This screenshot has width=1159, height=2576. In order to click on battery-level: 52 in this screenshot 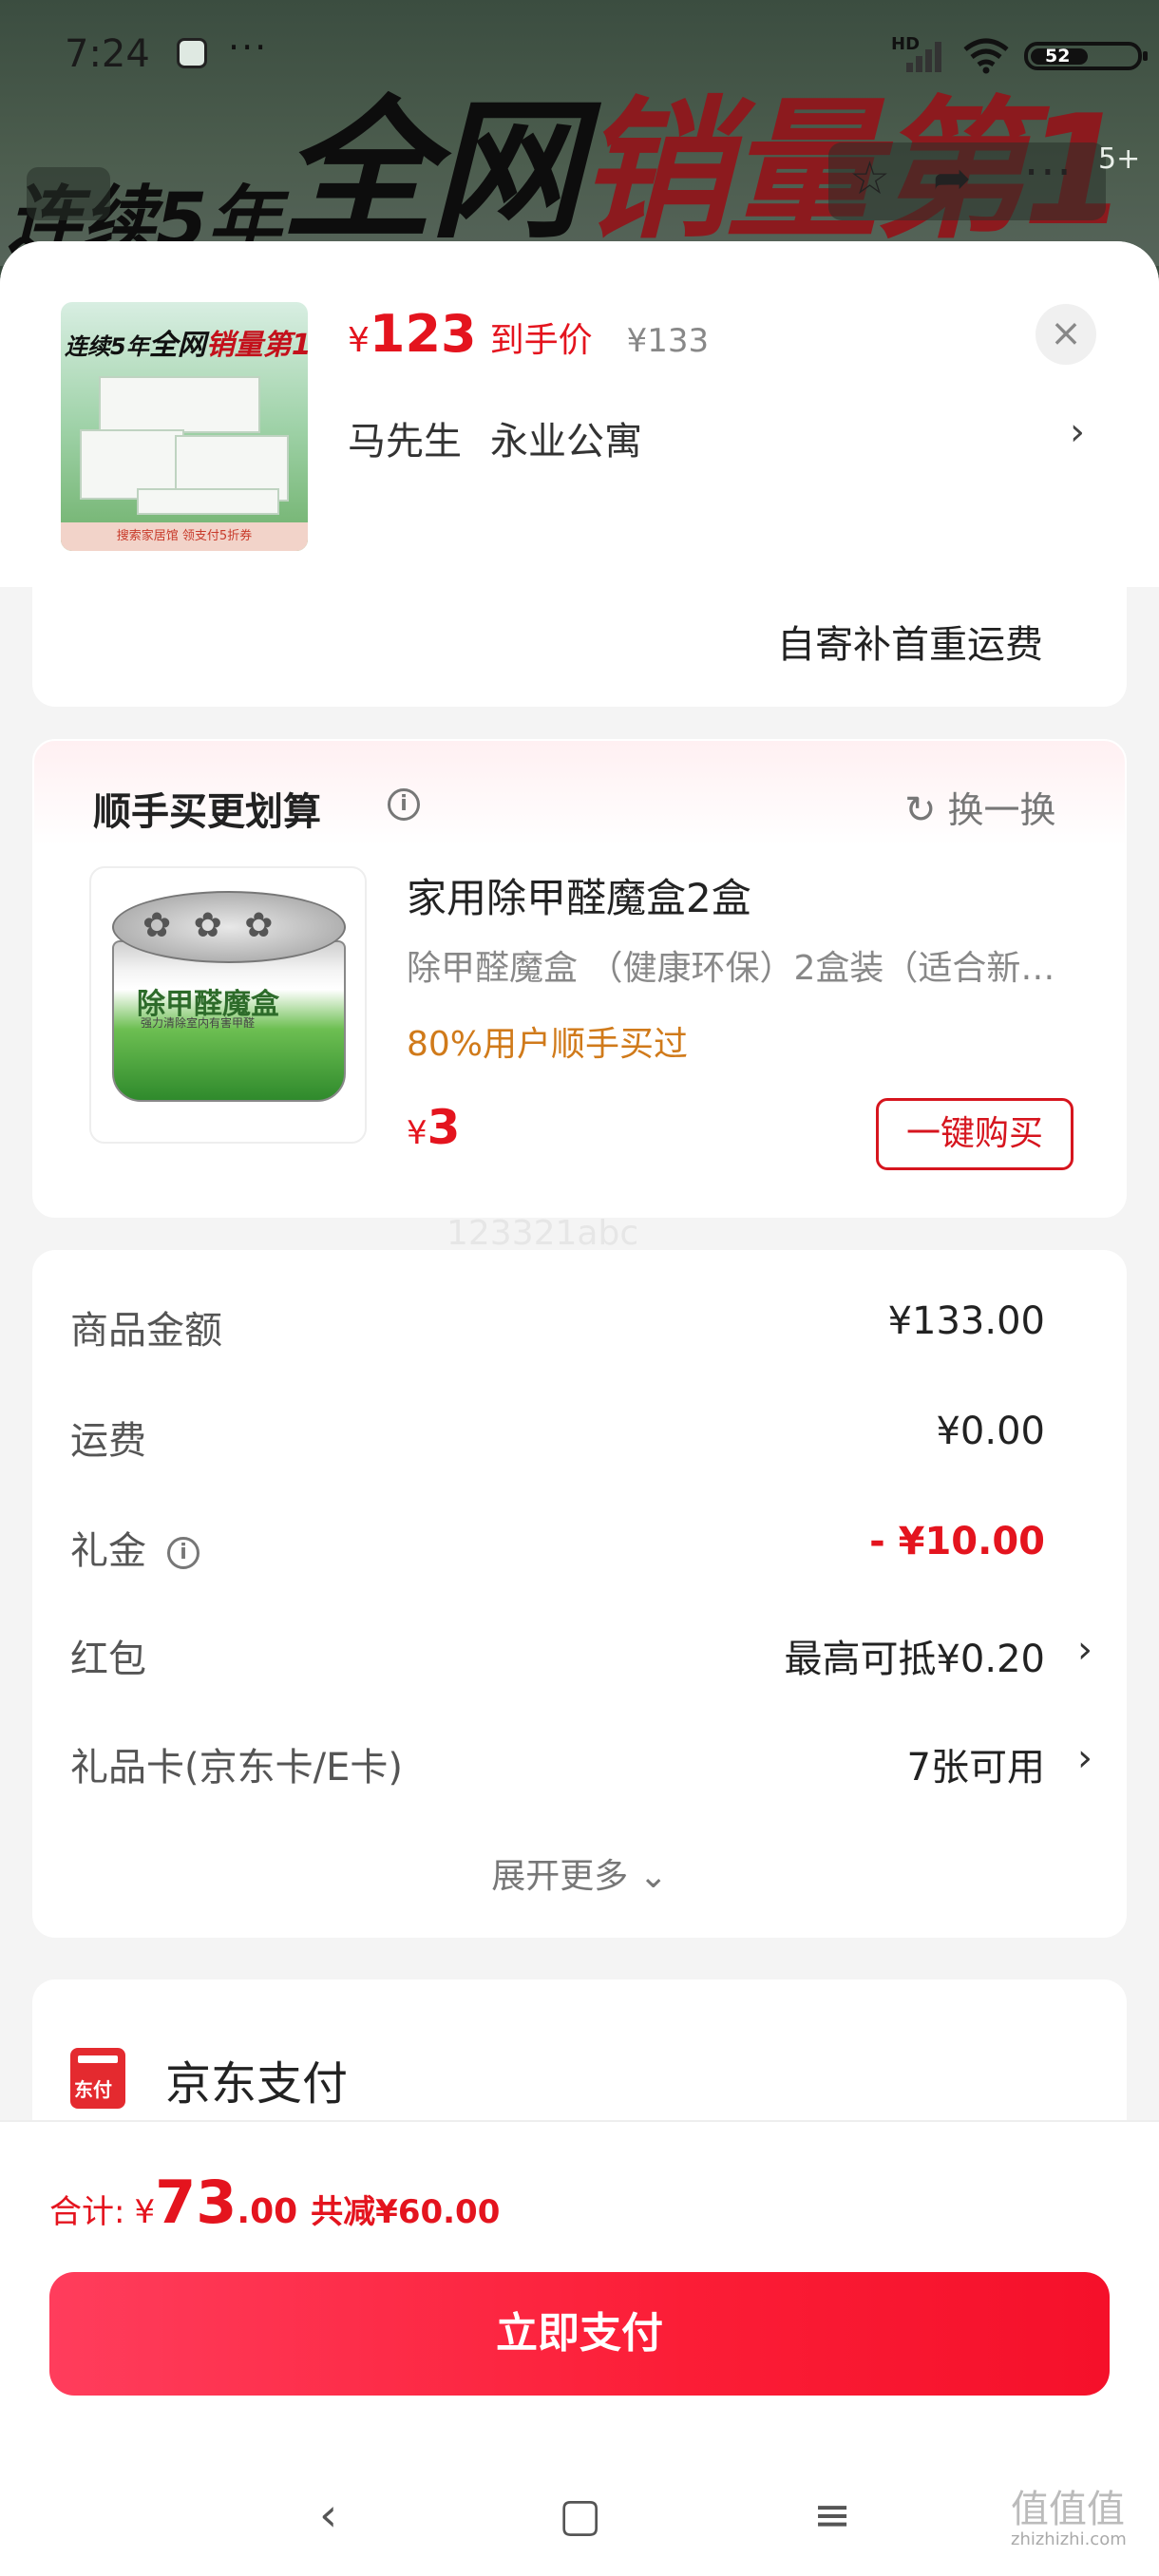, I will do `click(1058, 56)`.